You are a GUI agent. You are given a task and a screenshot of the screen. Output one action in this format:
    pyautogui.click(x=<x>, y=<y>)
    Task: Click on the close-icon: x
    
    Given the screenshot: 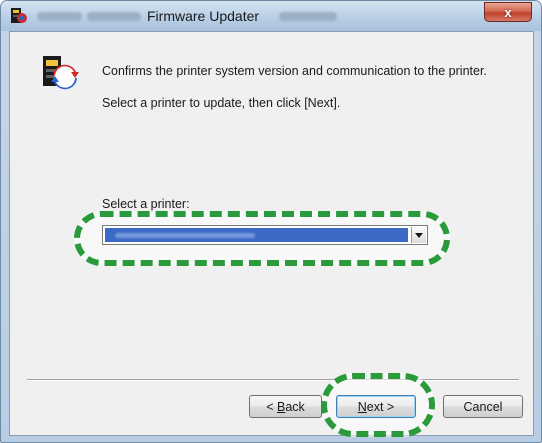 What is the action you would take?
    pyautogui.click(x=508, y=12)
    